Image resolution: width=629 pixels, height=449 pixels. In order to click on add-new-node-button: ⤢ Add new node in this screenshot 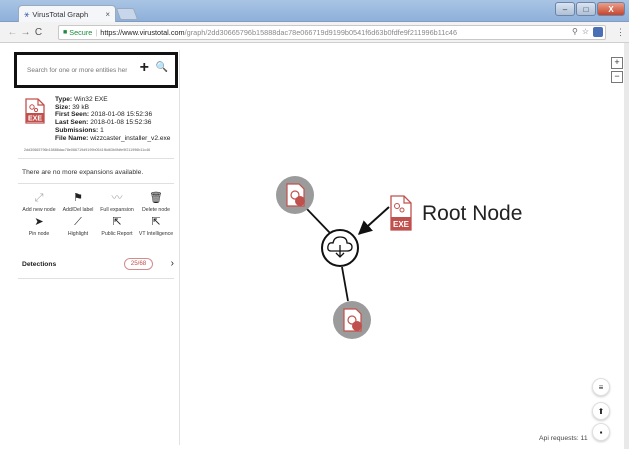, I will do `click(39, 202)`.